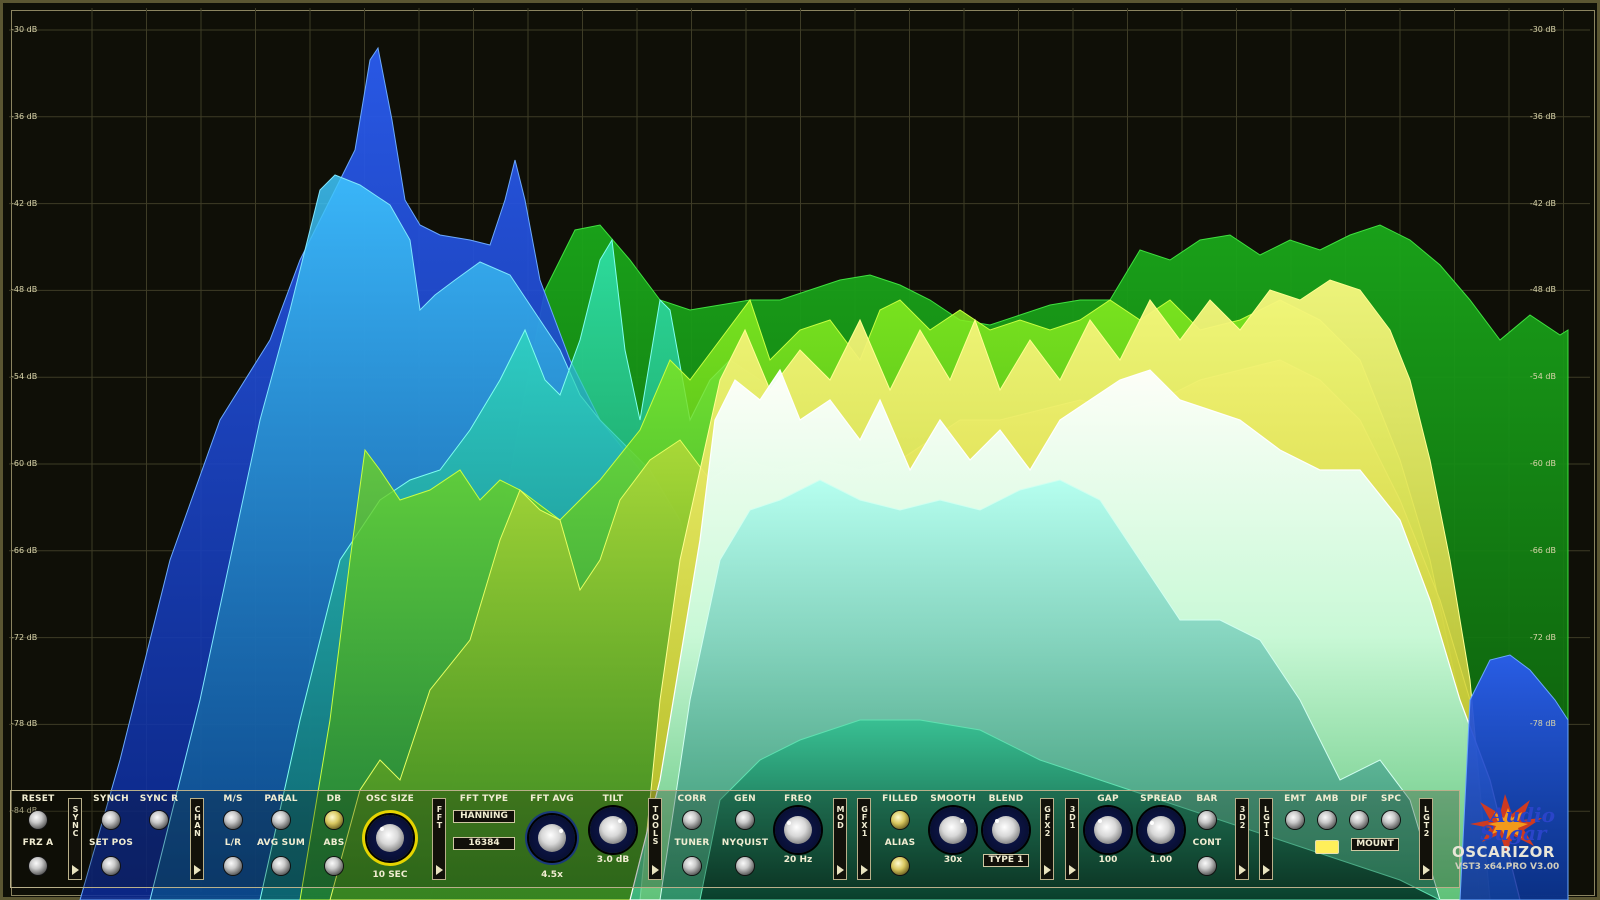  Describe the element at coordinates (484, 843) in the screenshot. I see `fft-size-select: 16384` at that location.